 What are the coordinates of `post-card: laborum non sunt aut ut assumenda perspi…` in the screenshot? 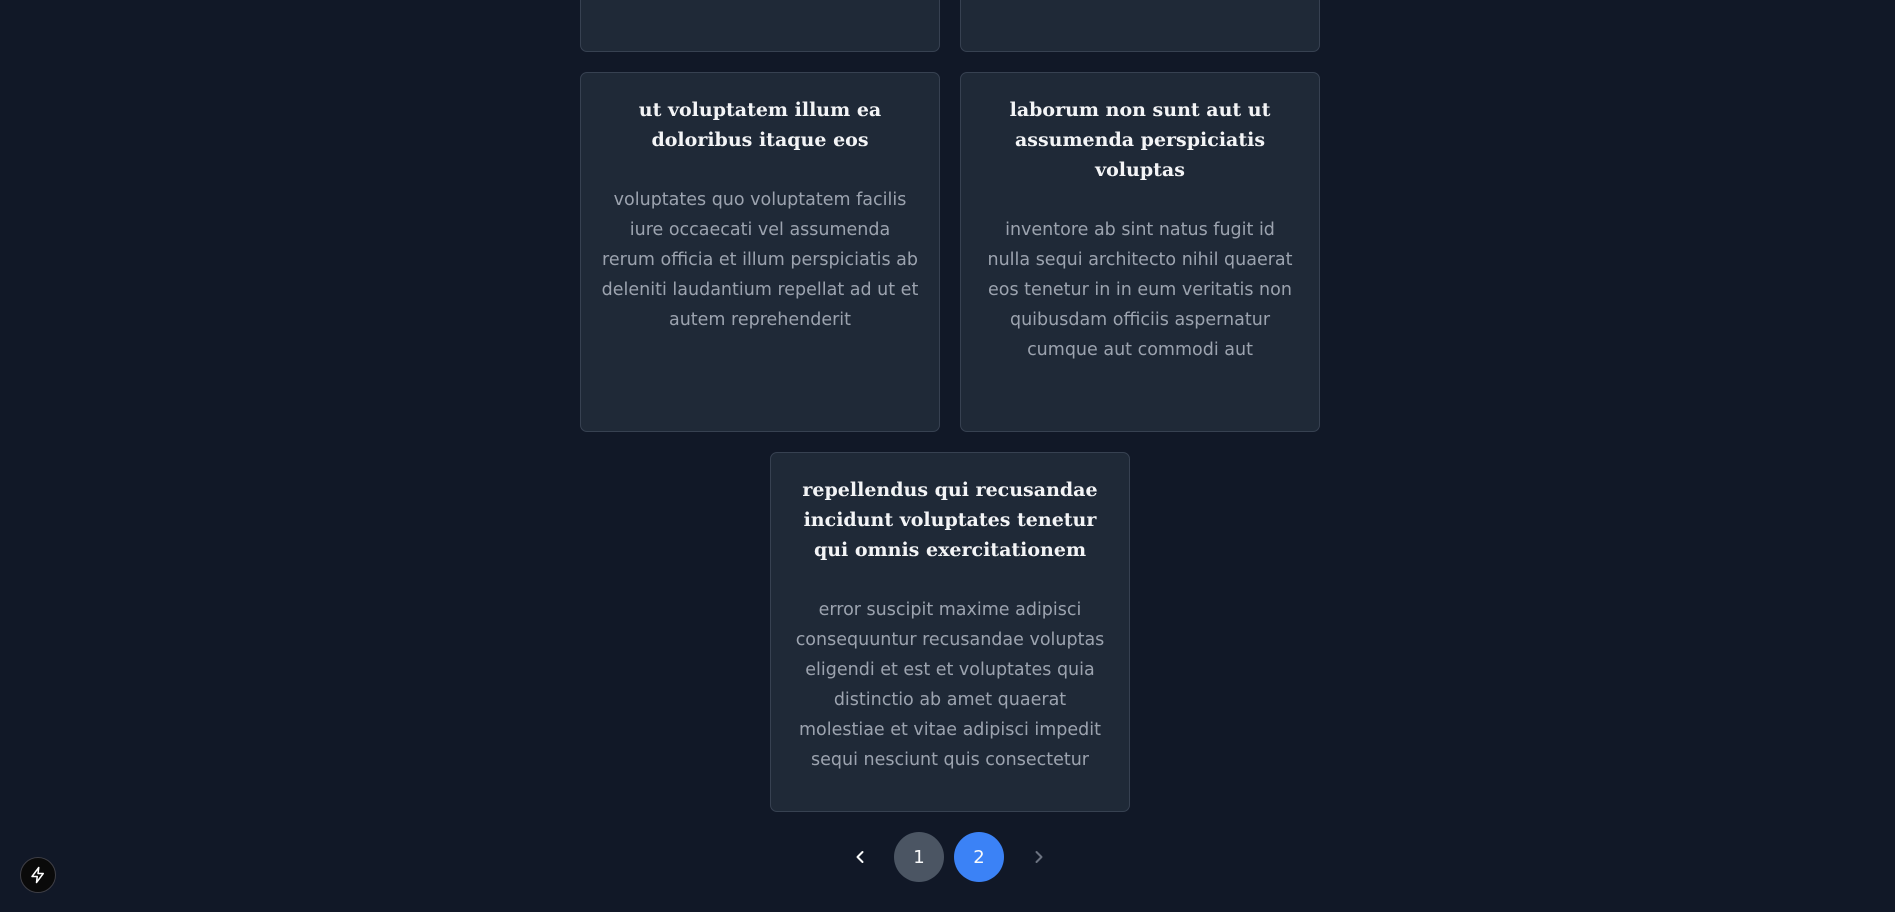 It's located at (1140, 252).